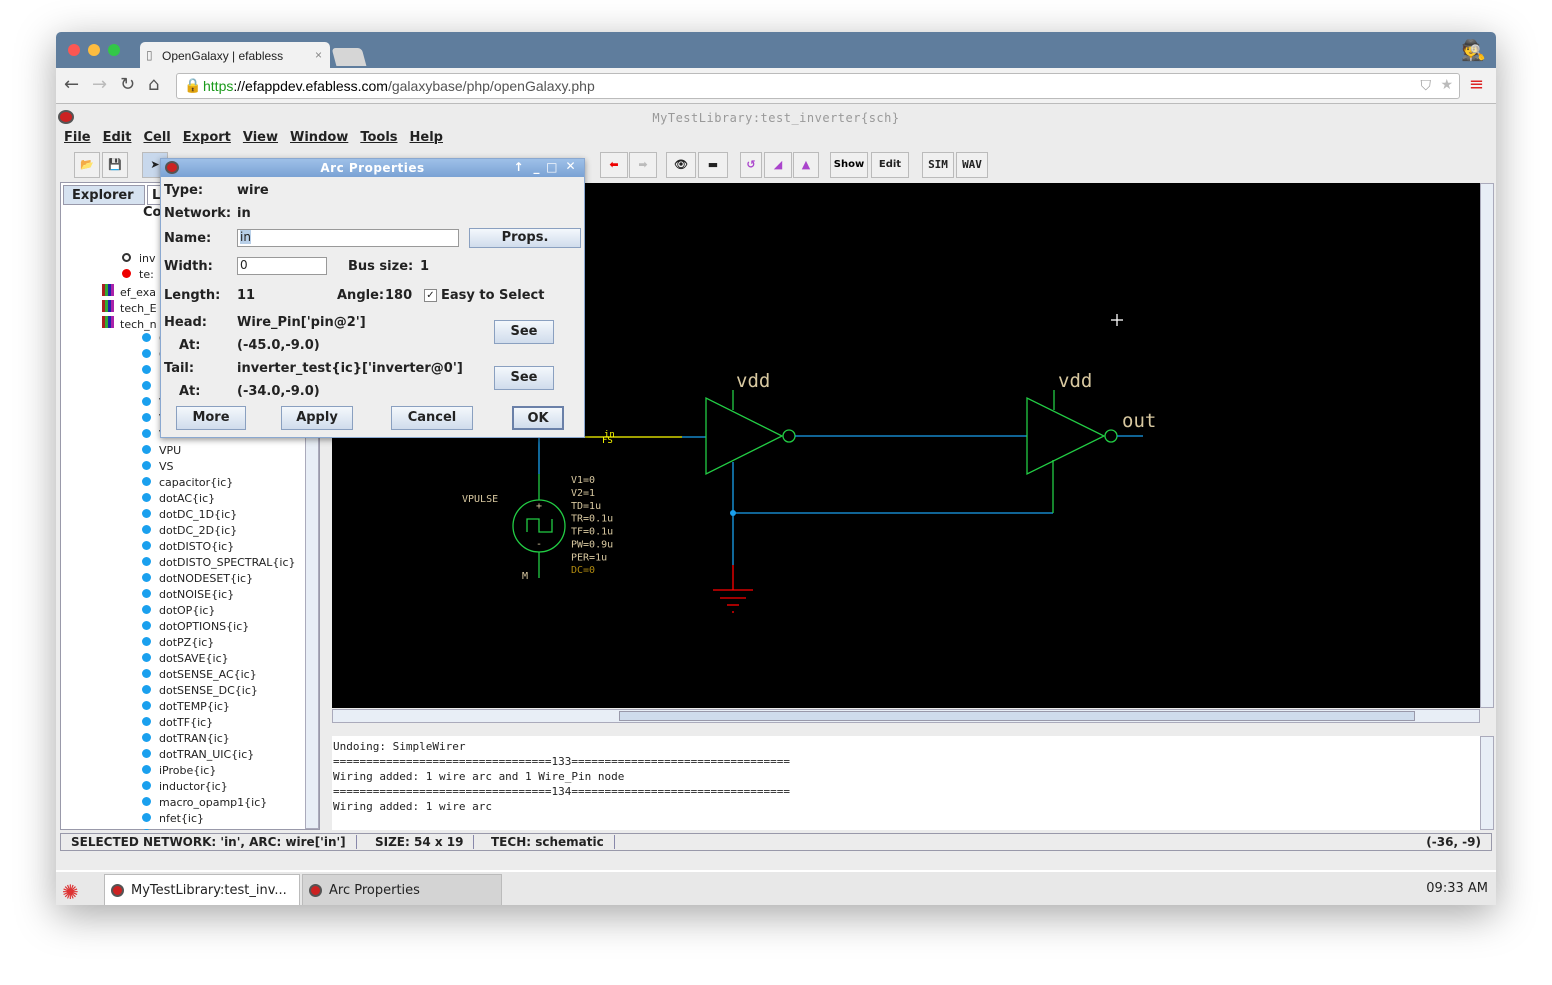  What do you see at coordinates (198, 756) in the screenshot?
I see `tree-item: dotTRAN_UIC{ic}` at bounding box center [198, 756].